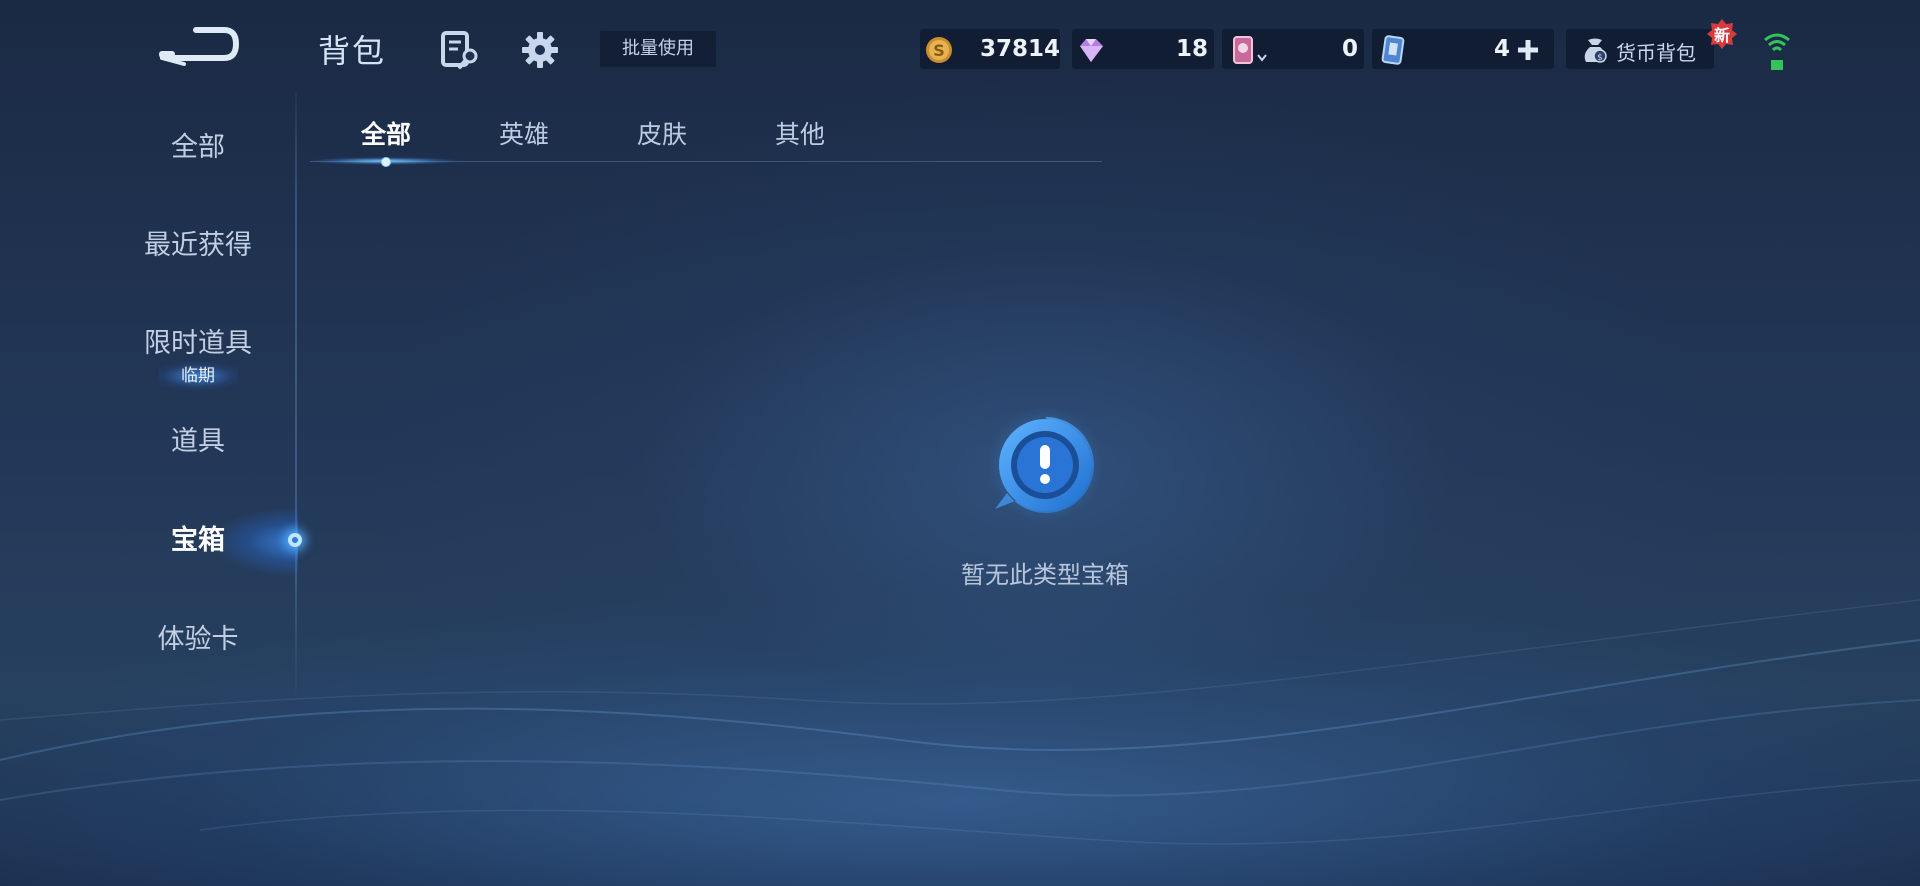 Image resolution: width=1920 pixels, height=886 pixels. I want to click on tab-active-dot, so click(386, 162).